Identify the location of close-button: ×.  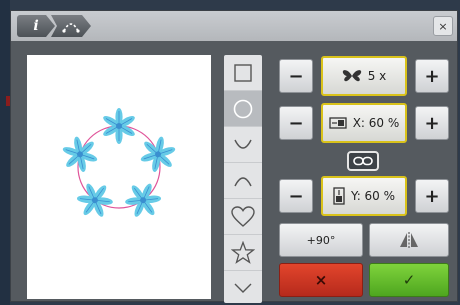
(443, 26).